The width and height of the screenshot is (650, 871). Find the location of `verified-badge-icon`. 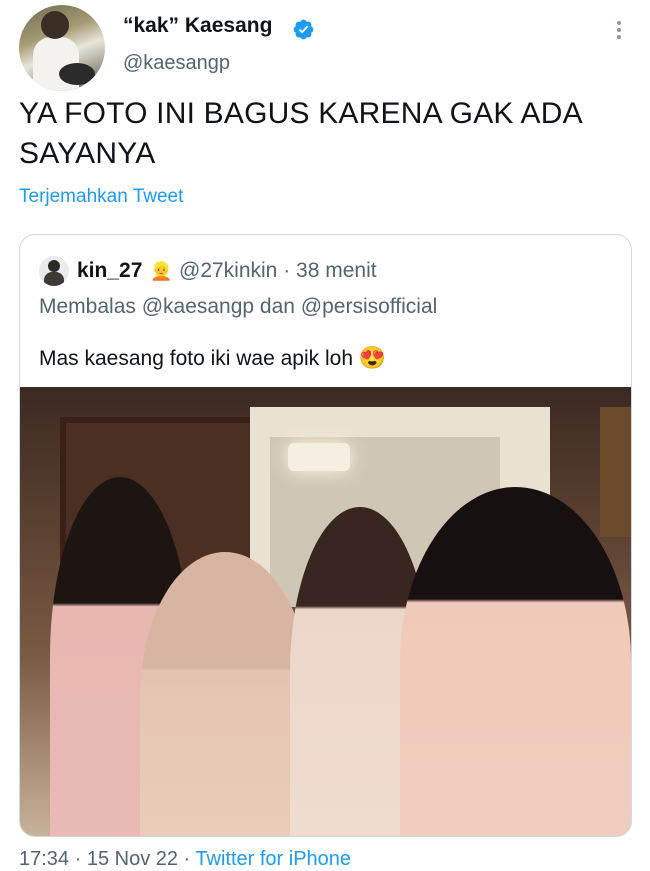

verified-badge-icon is located at coordinates (303, 29).